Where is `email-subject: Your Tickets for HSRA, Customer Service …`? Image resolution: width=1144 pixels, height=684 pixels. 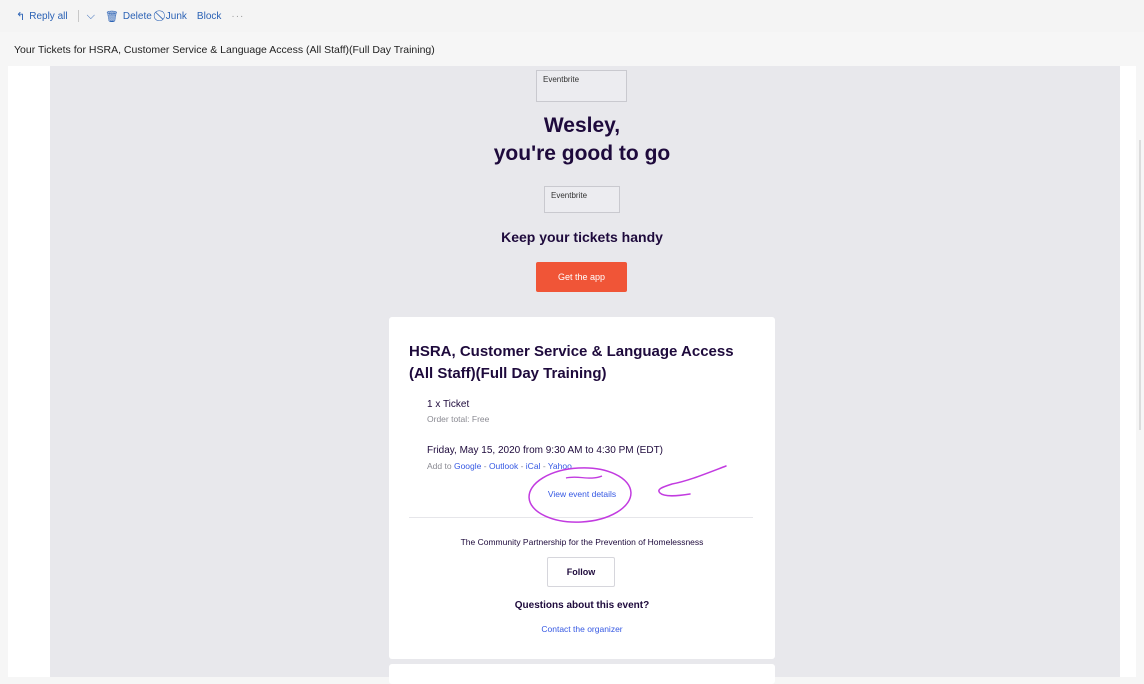 email-subject: Your Tickets for HSRA, Customer Service … is located at coordinates (224, 50).